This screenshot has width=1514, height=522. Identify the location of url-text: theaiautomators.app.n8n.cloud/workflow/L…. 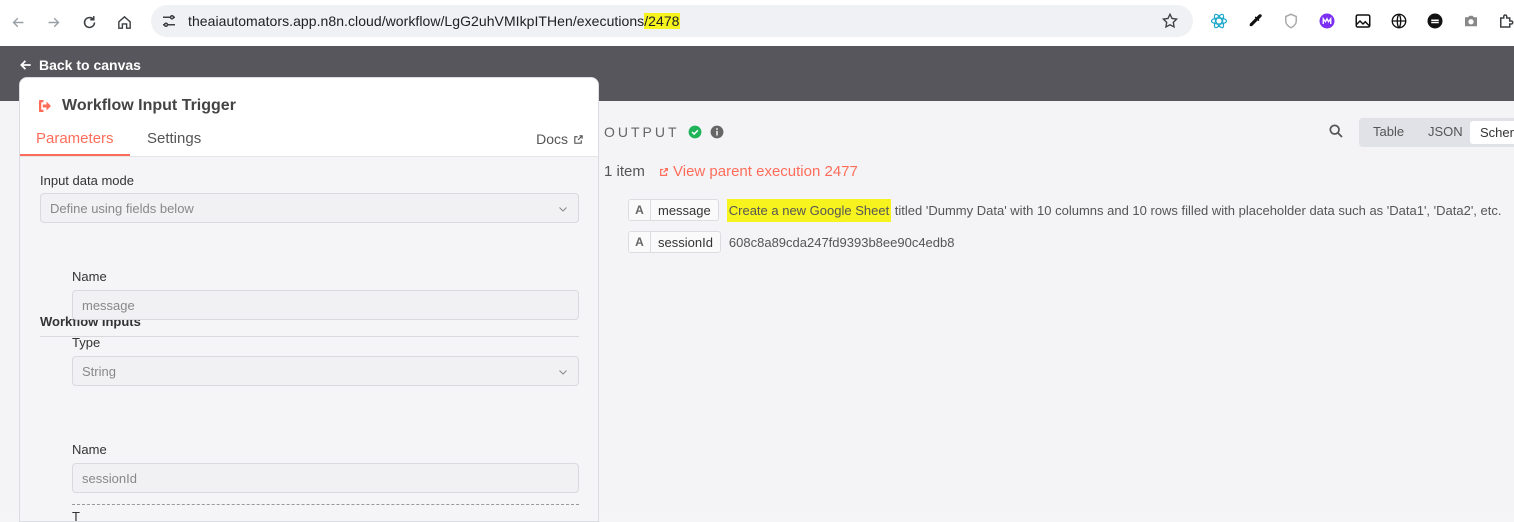
(434, 21).